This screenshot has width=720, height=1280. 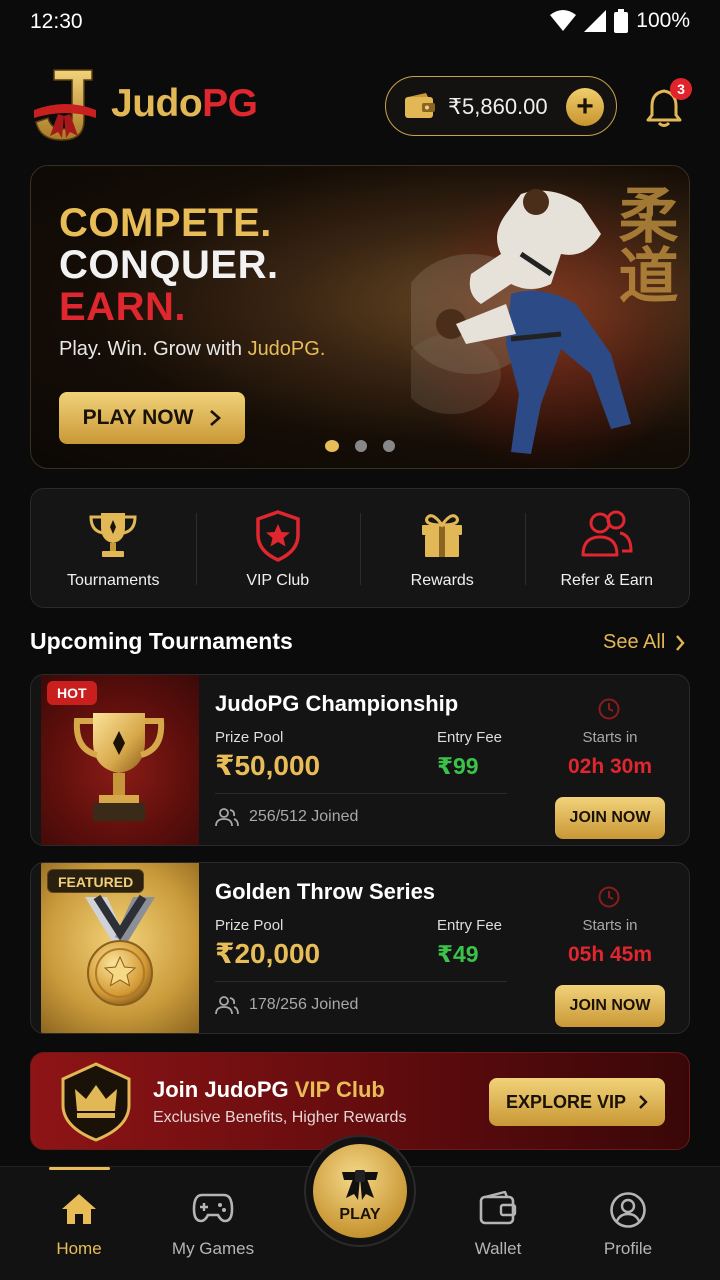 What do you see at coordinates (585, 107) in the screenshot?
I see `add-funds-button: +` at bounding box center [585, 107].